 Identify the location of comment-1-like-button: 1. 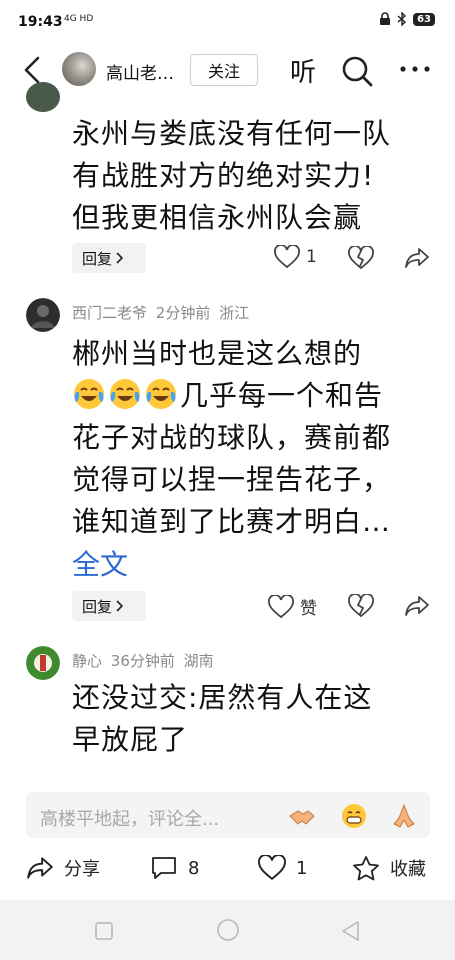
(295, 257).